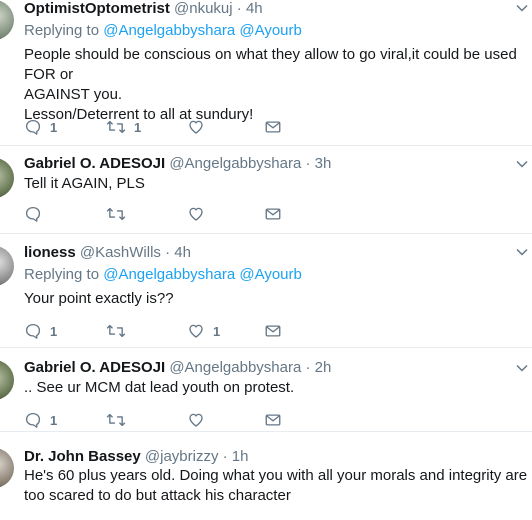  I want to click on tweet-header: lioness @KashWills · 4h, so click(107, 253).